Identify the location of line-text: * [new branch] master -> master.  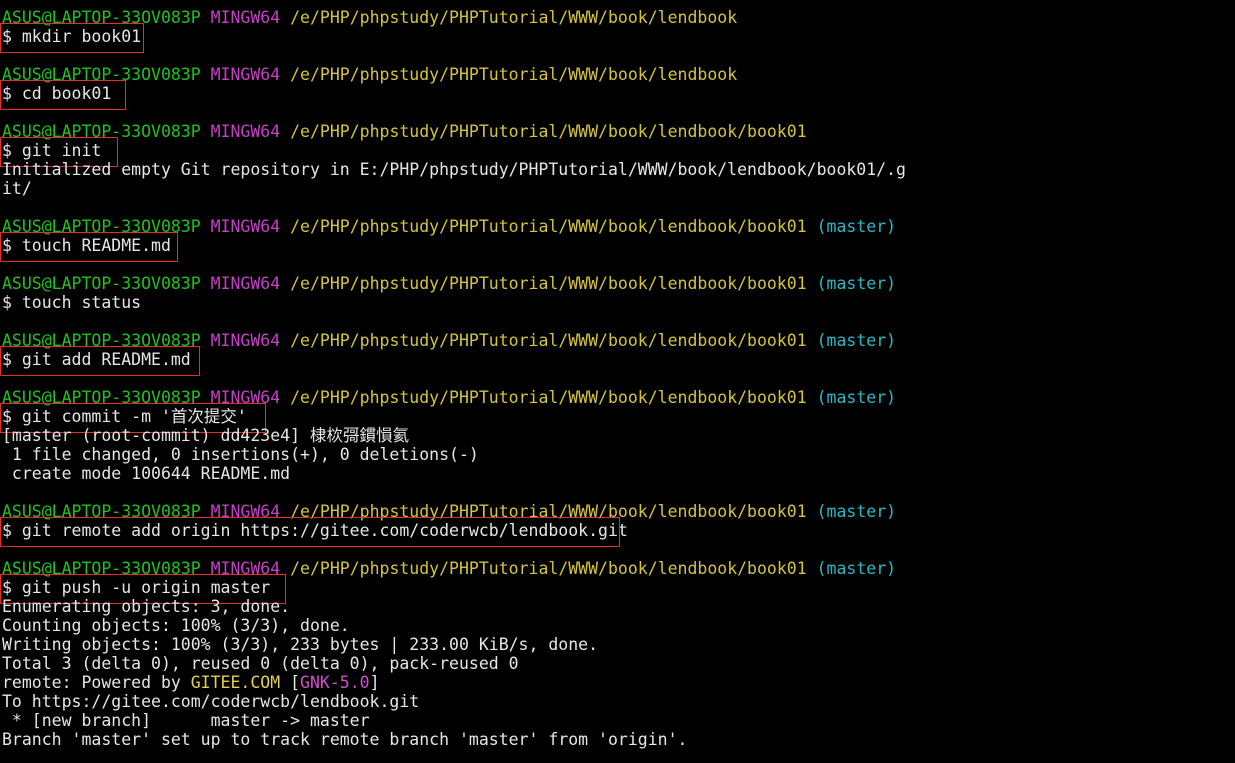
(186, 720).